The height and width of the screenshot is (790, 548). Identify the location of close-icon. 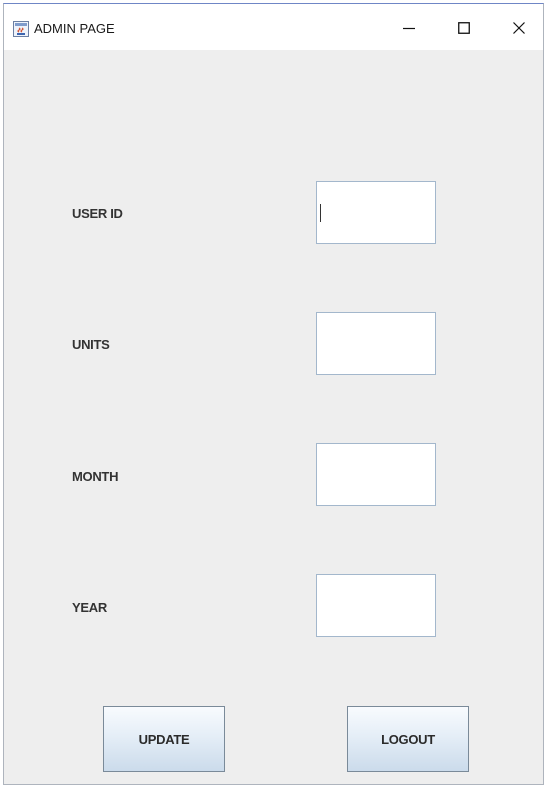
(519, 28).